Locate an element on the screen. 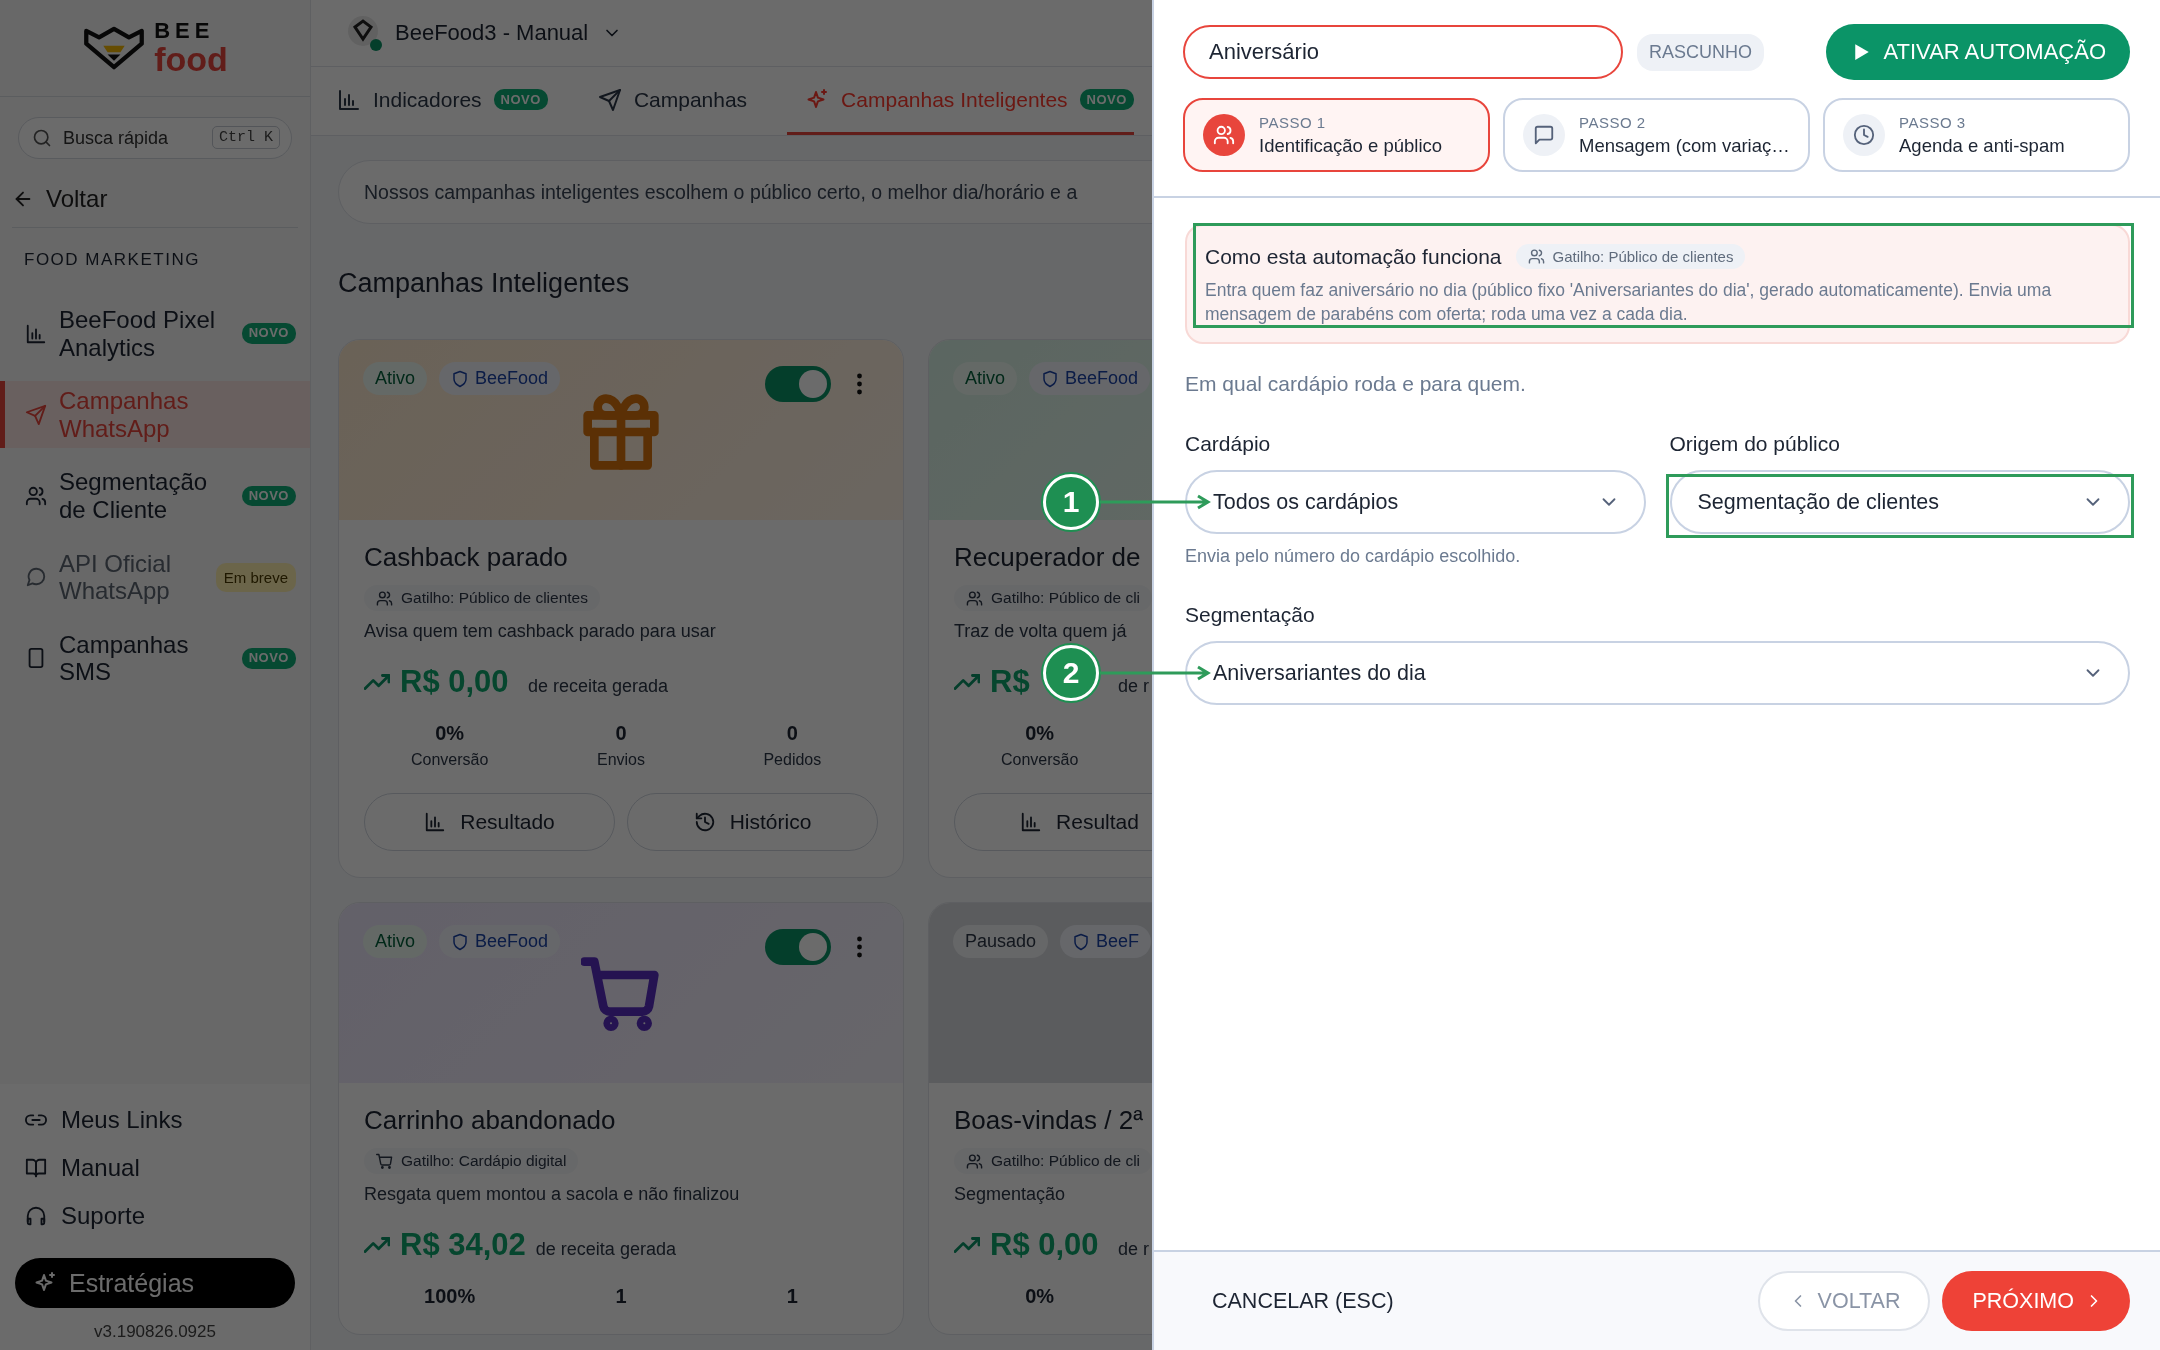 The height and width of the screenshot is (1350, 2160). bee-logo-icon is located at coordinates (114, 48).